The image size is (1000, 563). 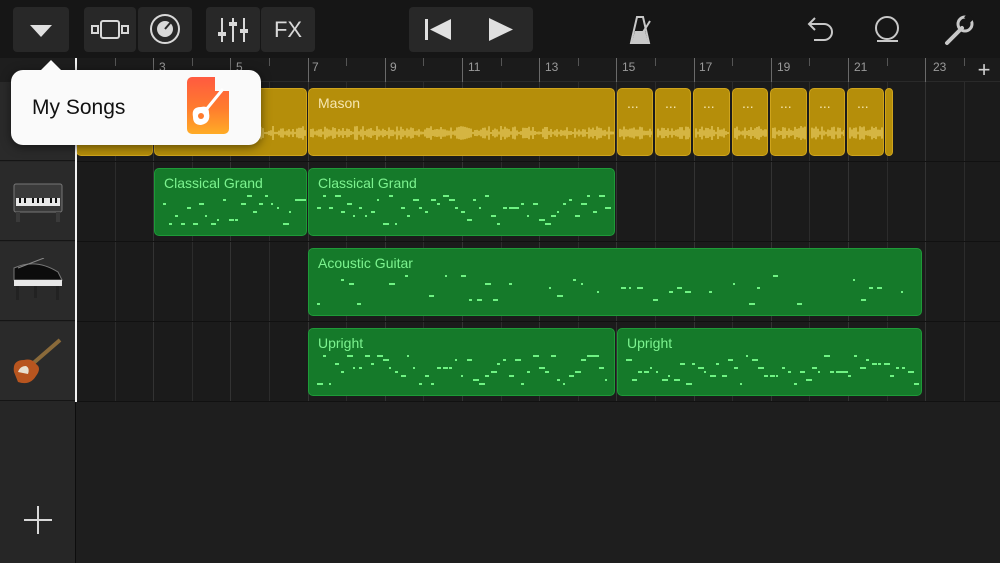 What do you see at coordinates (861, 67) in the screenshot?
I see `bar-number: 21` at bounding box center [861, 67].